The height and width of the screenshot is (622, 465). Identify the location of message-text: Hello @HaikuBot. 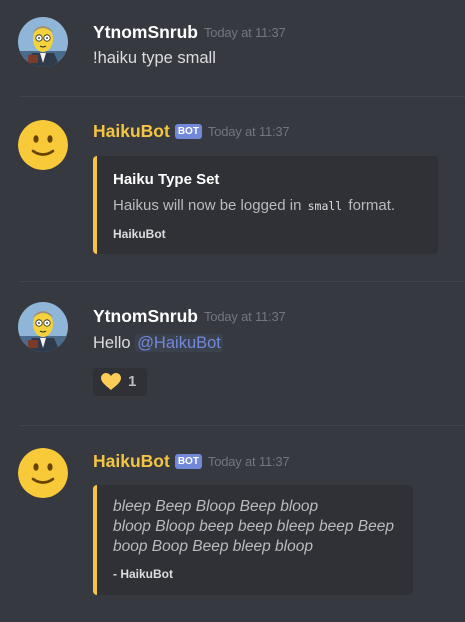
(158, 343).